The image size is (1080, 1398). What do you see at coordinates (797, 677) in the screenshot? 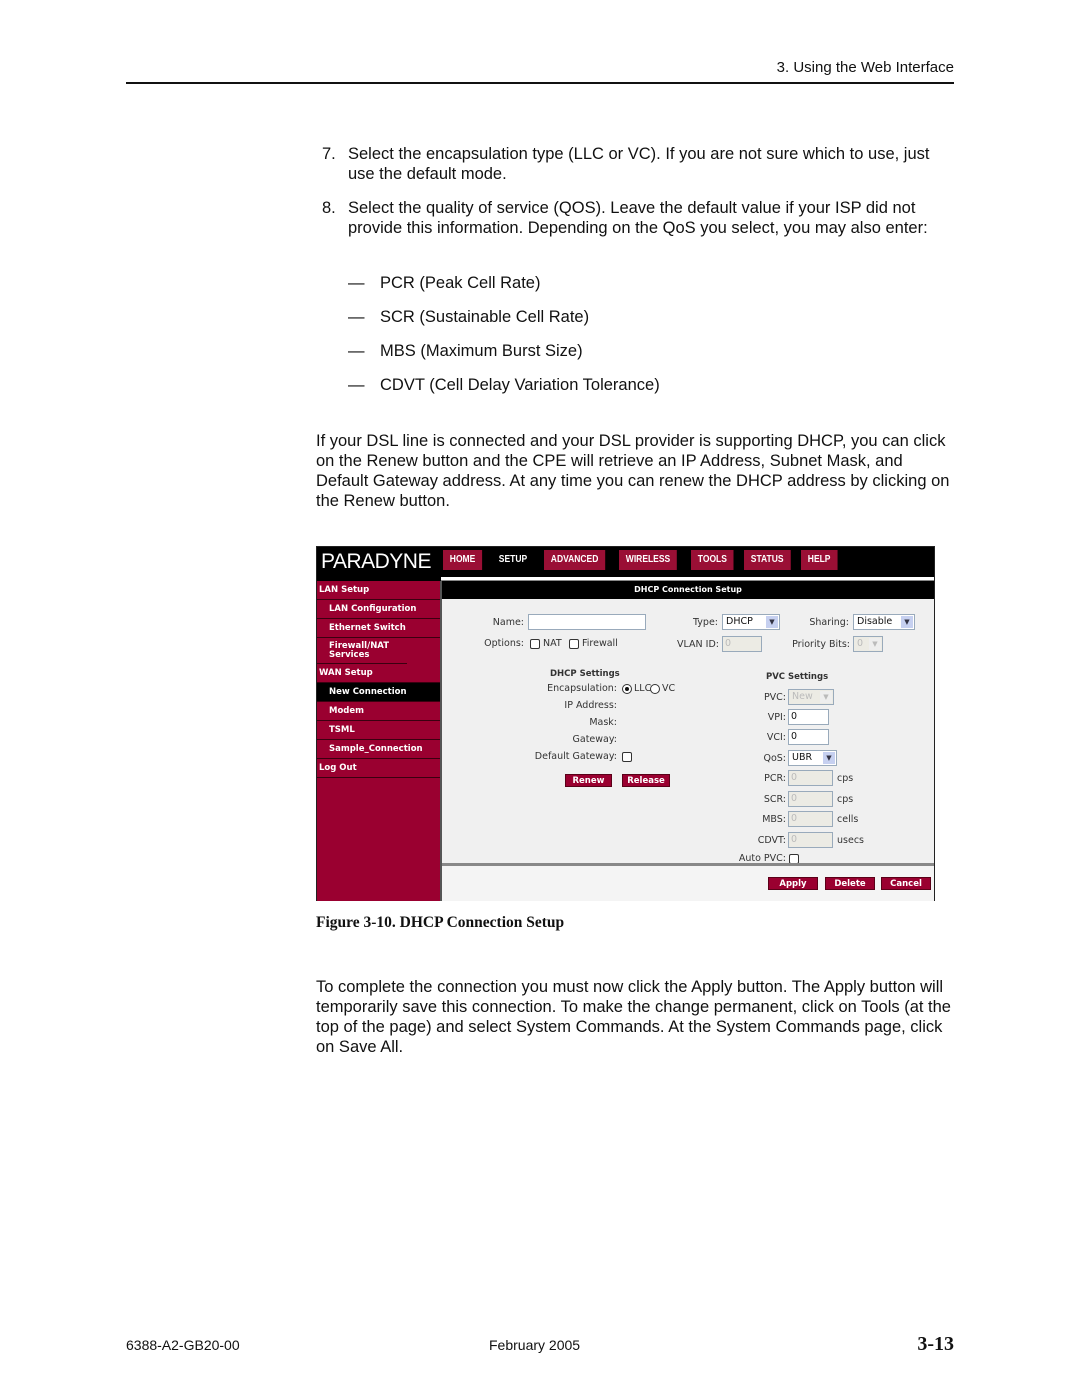
I see `pvc-settings-heading: PVC Settings` at bounding box center [797, 677].